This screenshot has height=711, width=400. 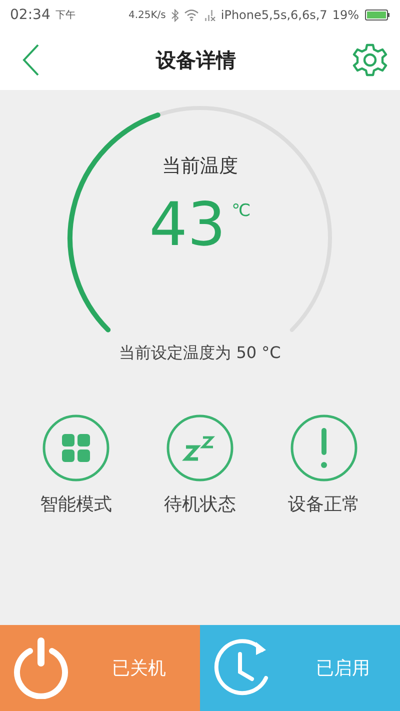 I want to click on status-period: 下午, so click(x=65, y=15).